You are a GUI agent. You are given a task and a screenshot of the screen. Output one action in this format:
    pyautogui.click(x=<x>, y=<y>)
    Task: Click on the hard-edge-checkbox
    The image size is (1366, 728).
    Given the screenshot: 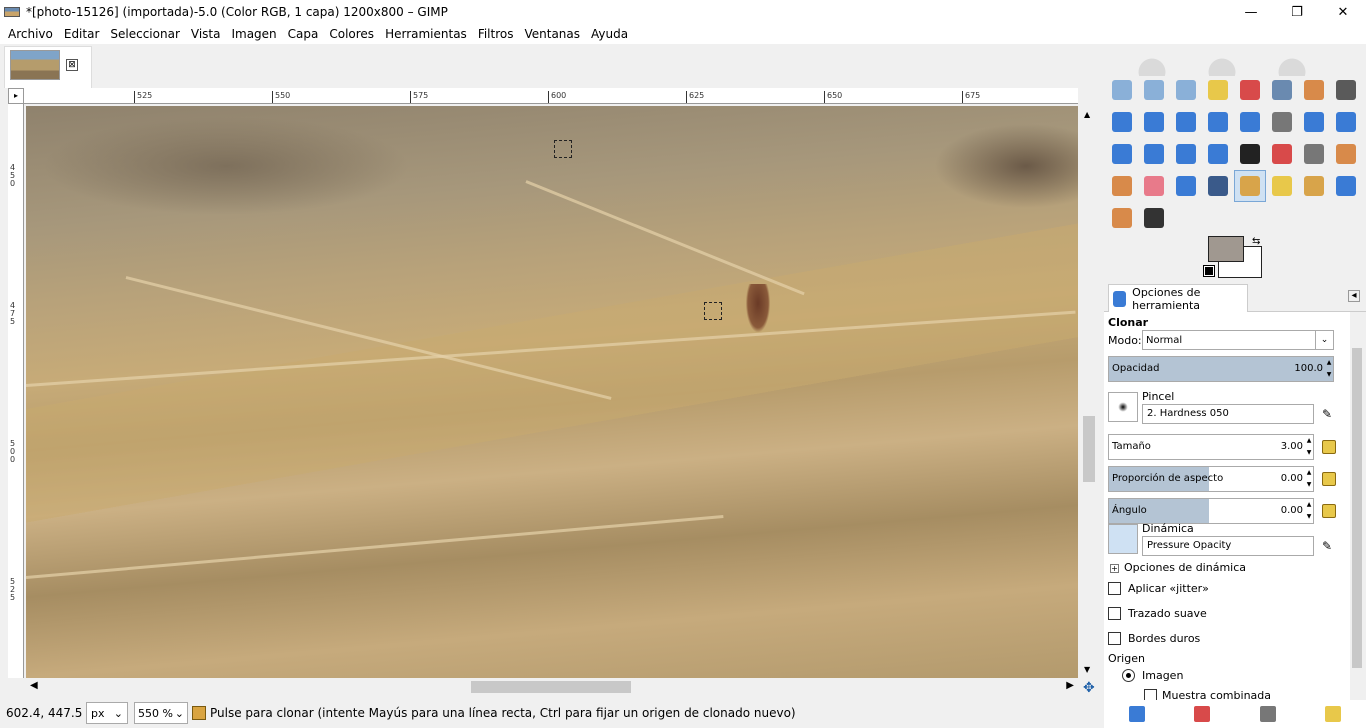 What is the action you would take?
    pyautogui.click(x=1114, y=638)
    